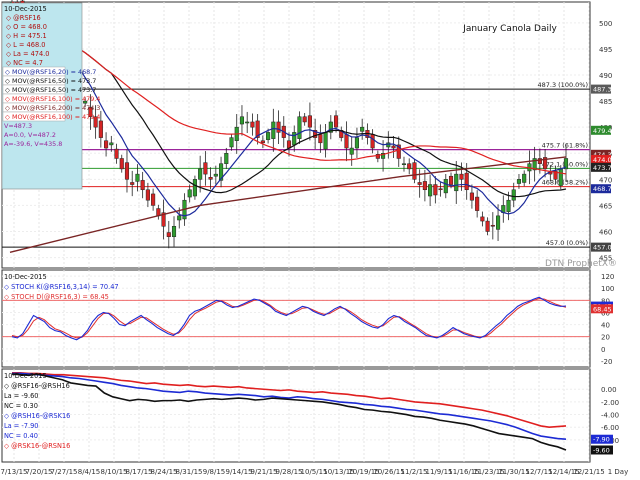  Describe the element at coordinates (605, 180) in the screenshot. I see `price-tick-label: 470` at that location.